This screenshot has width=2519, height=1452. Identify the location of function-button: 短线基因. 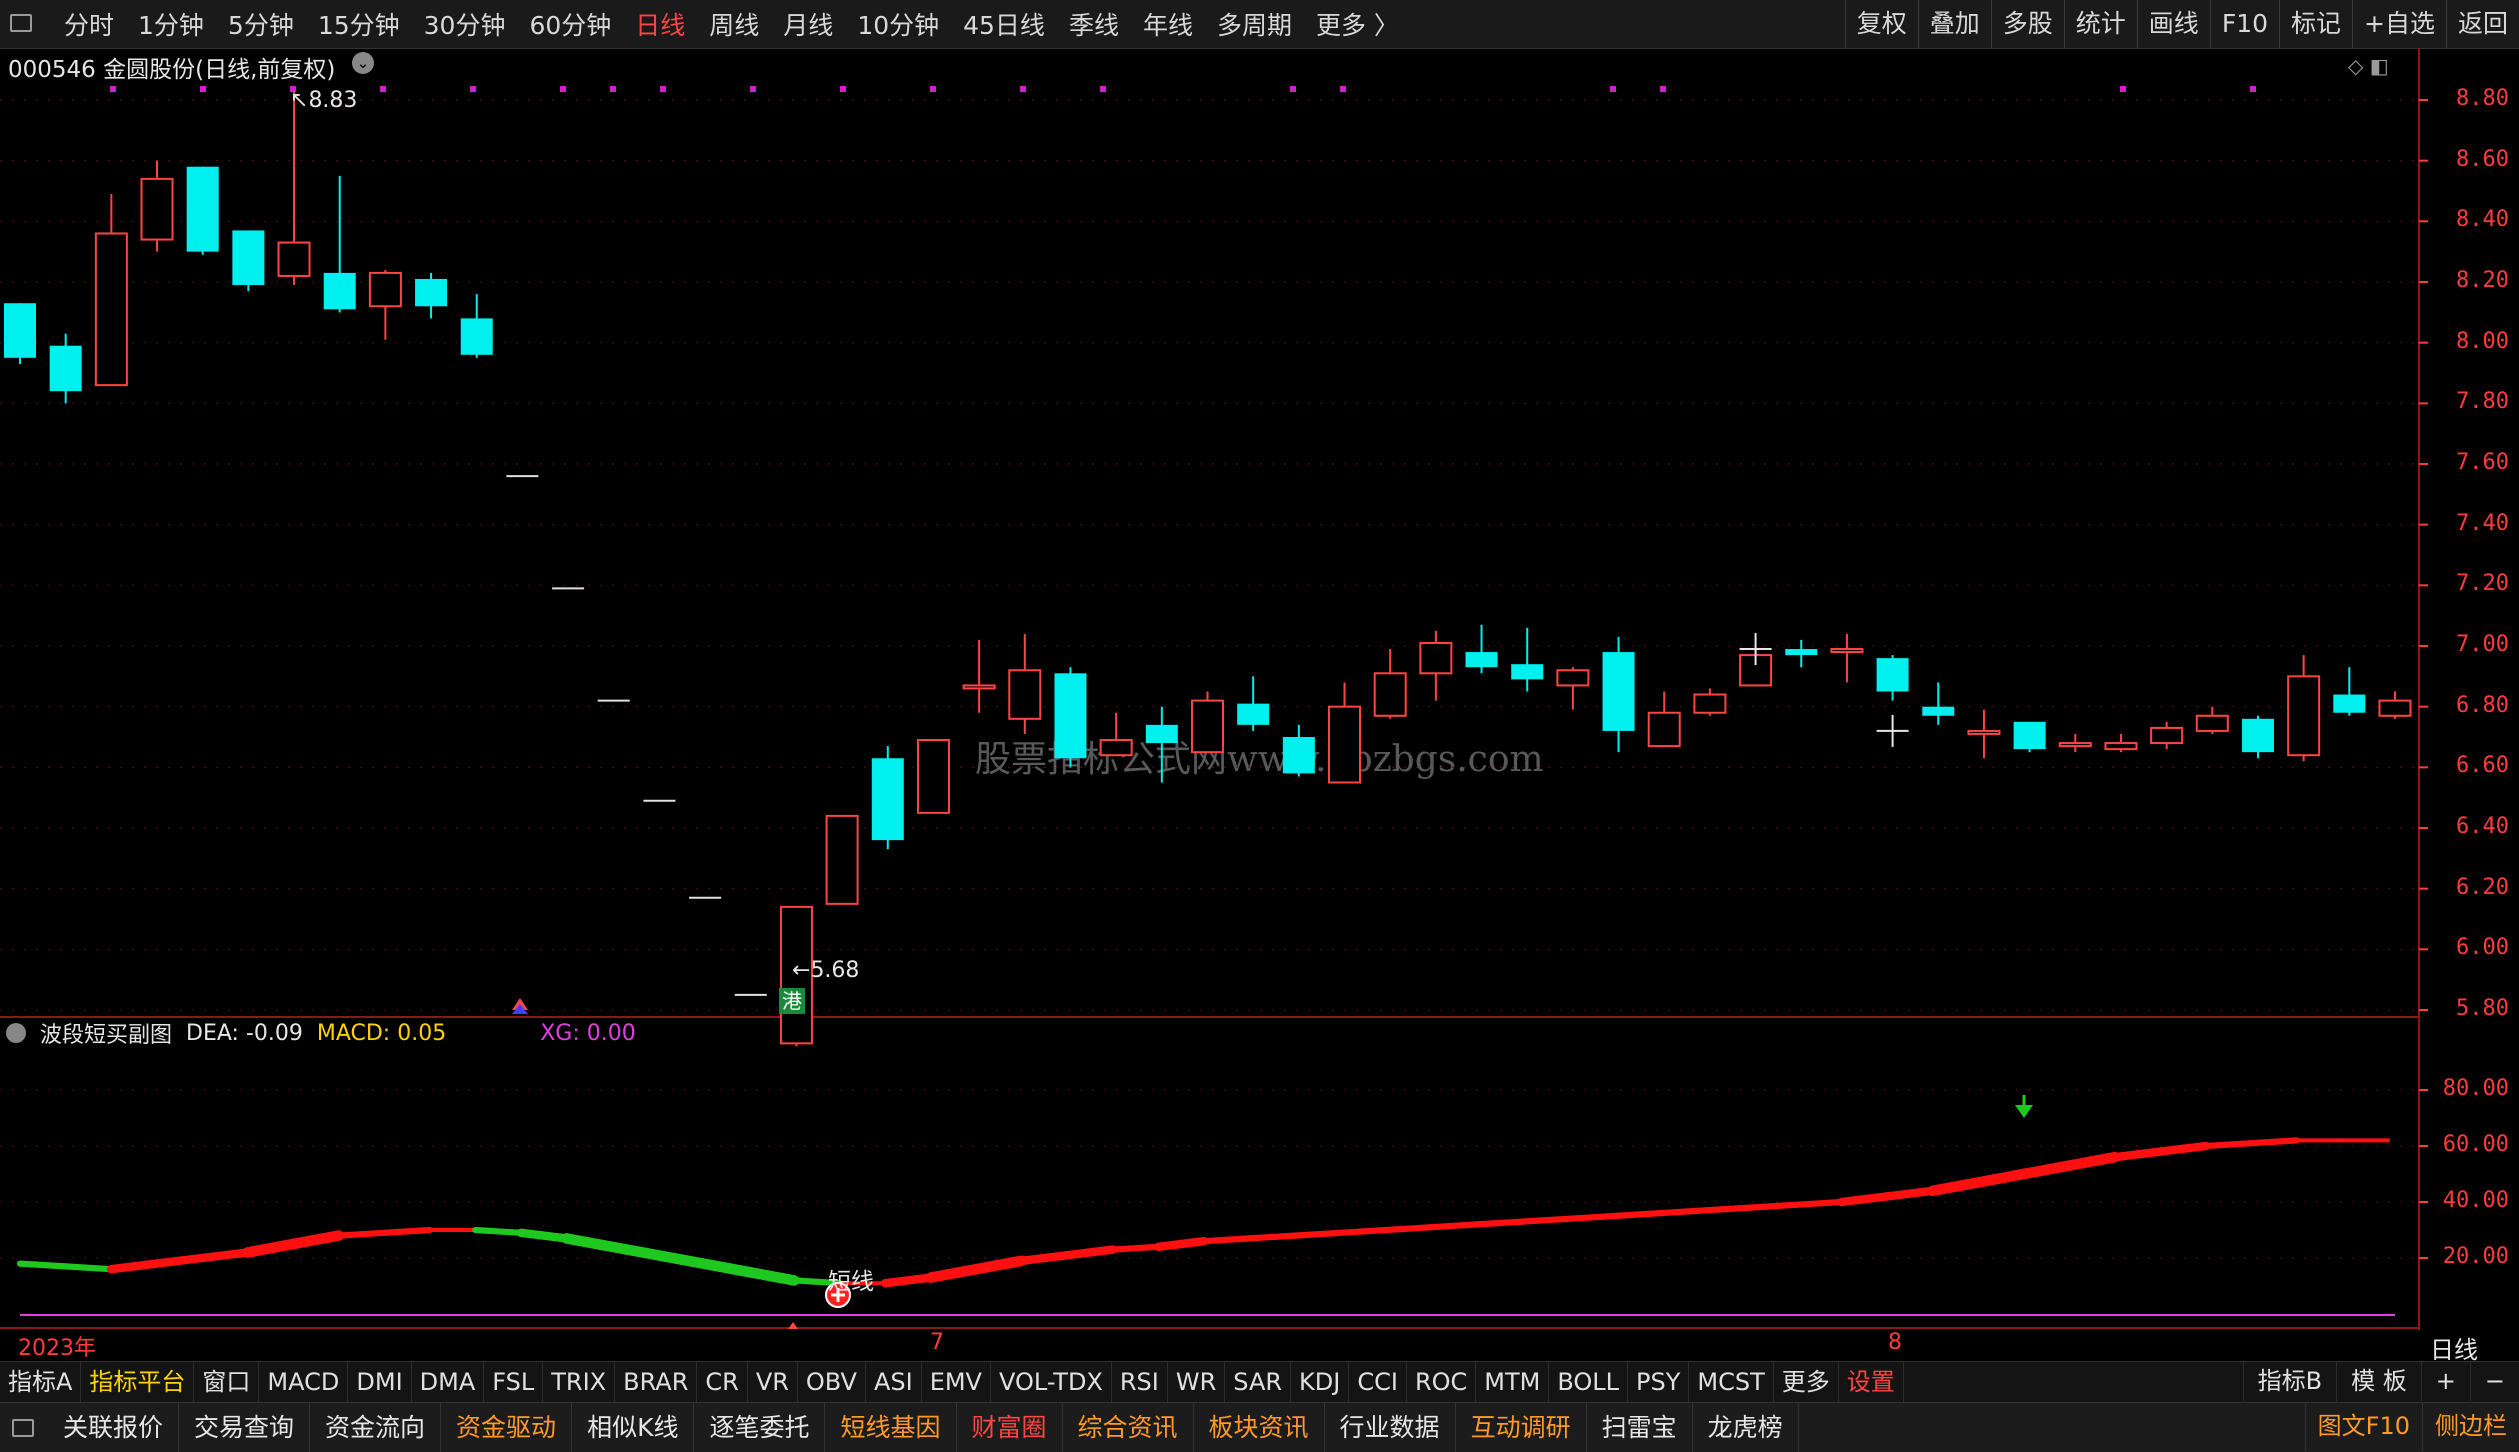
(891, 1427).